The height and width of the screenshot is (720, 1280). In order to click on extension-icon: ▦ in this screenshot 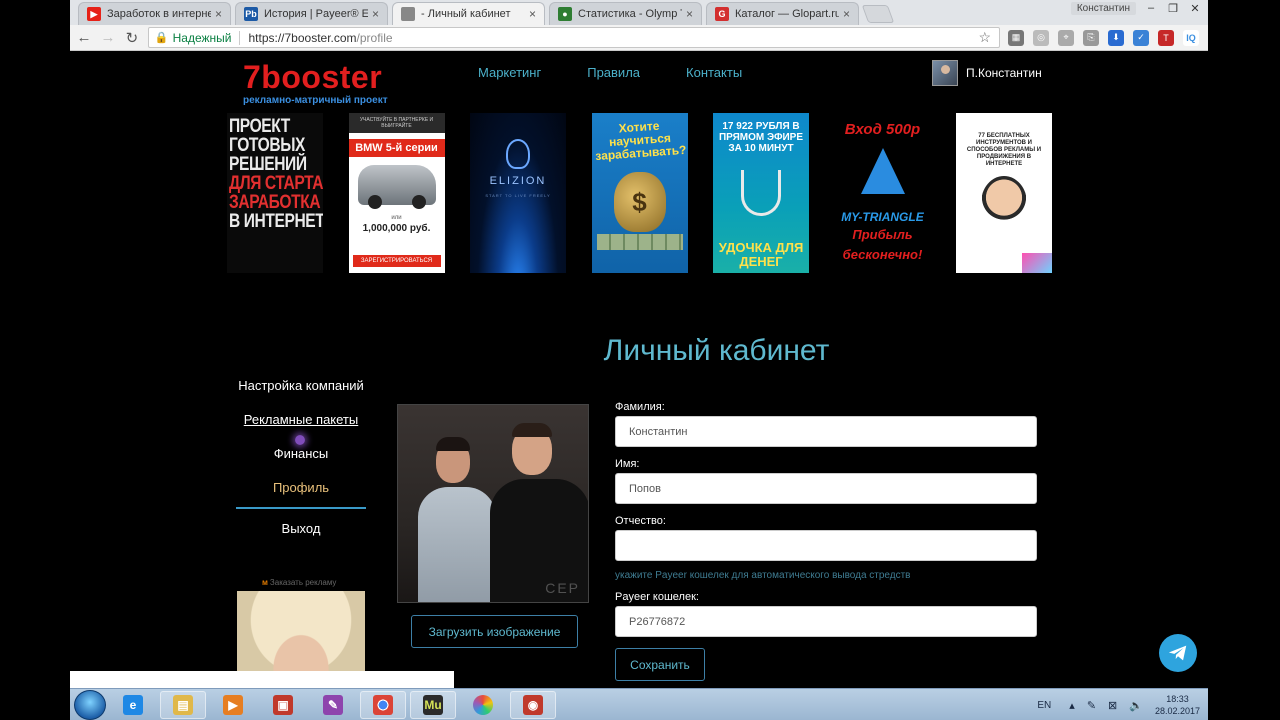, I will do `click(1016, 37)`.